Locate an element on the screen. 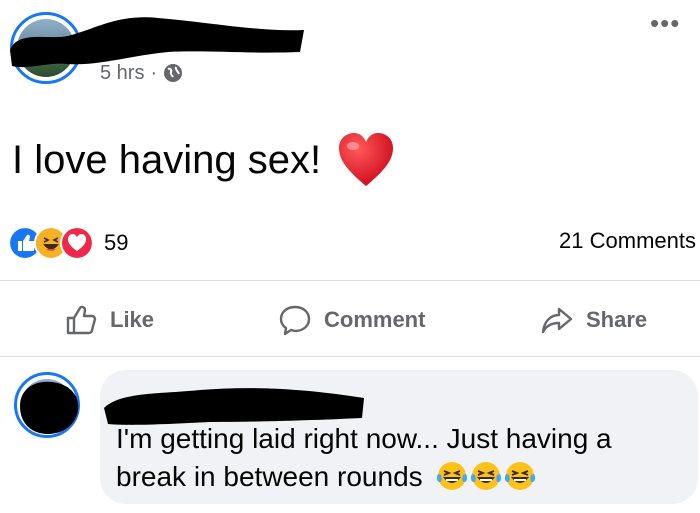 The image size is (700, 513). thumbs-up-icon is located at coordinates (81, 320).